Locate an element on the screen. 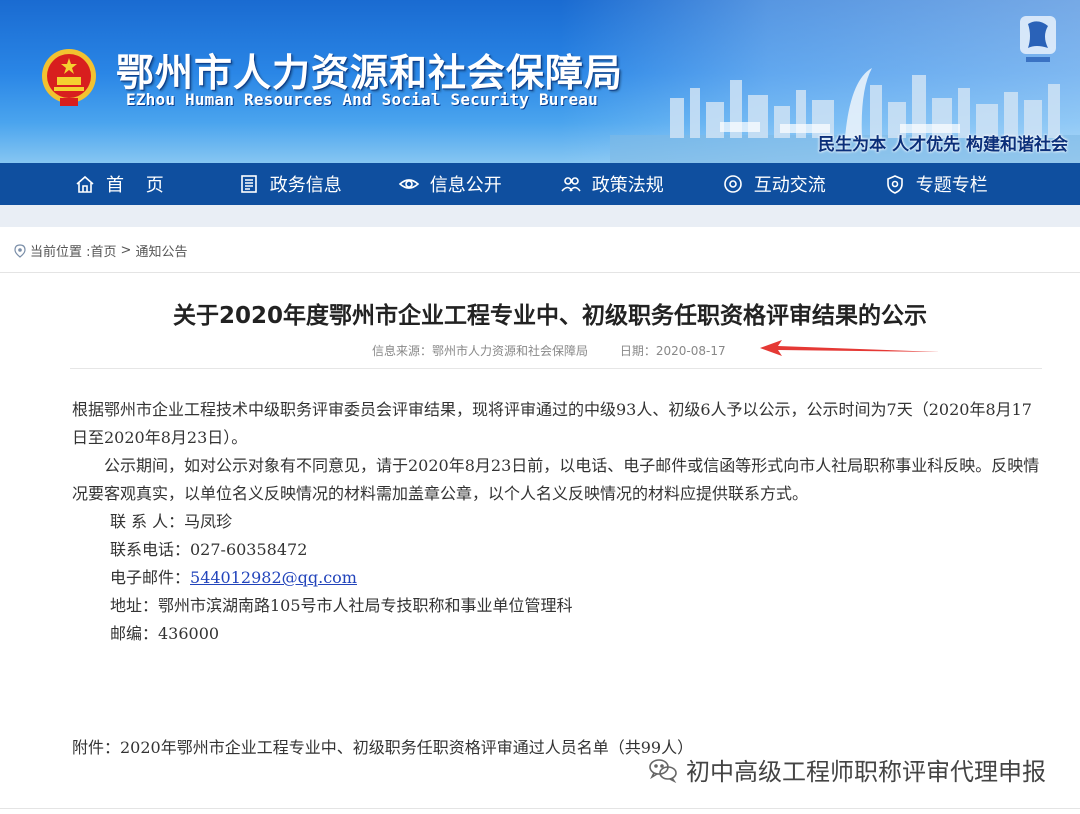 This screenshot has width=1080, height=814. breadcrumb-divider is located at coordinates (540, 272).